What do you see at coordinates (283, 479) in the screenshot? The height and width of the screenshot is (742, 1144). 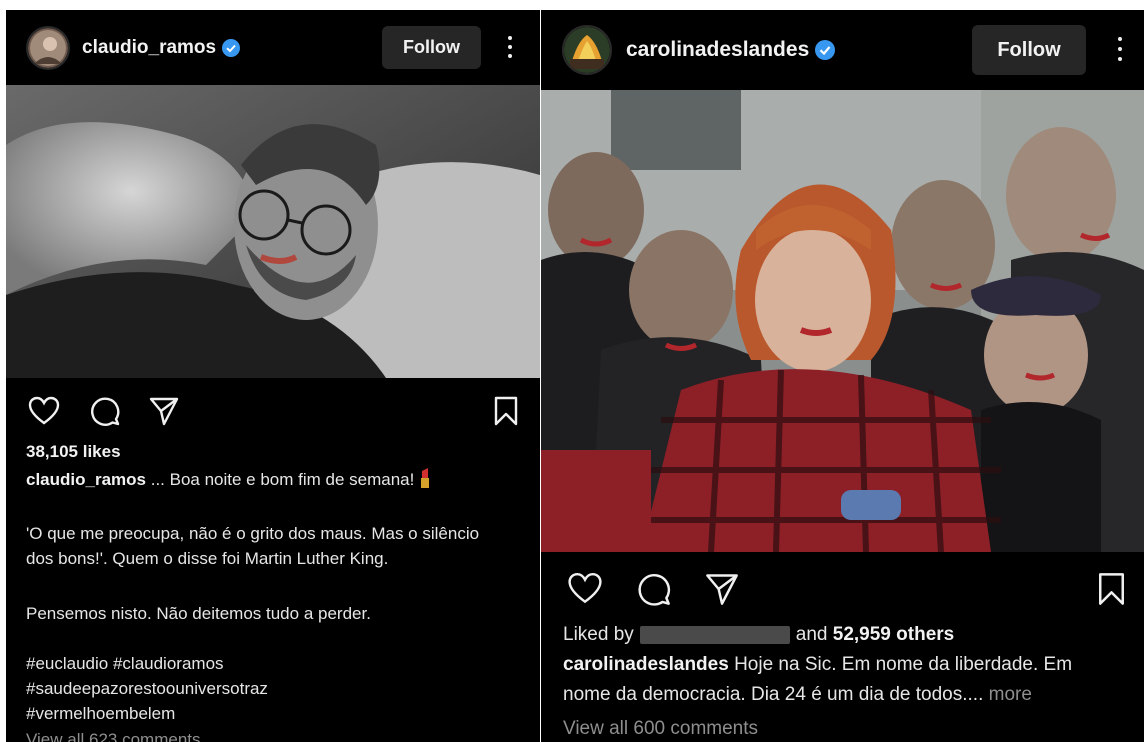 I see `caption-text: ... Boa noite e bom fim de semana!` at bounding box center [283, 479].